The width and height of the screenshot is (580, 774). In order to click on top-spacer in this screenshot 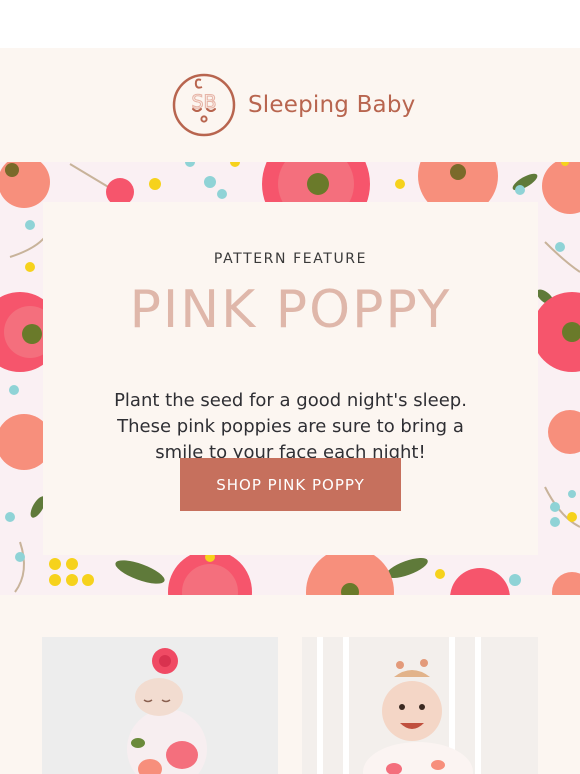, I will do `click(290, 24)`.